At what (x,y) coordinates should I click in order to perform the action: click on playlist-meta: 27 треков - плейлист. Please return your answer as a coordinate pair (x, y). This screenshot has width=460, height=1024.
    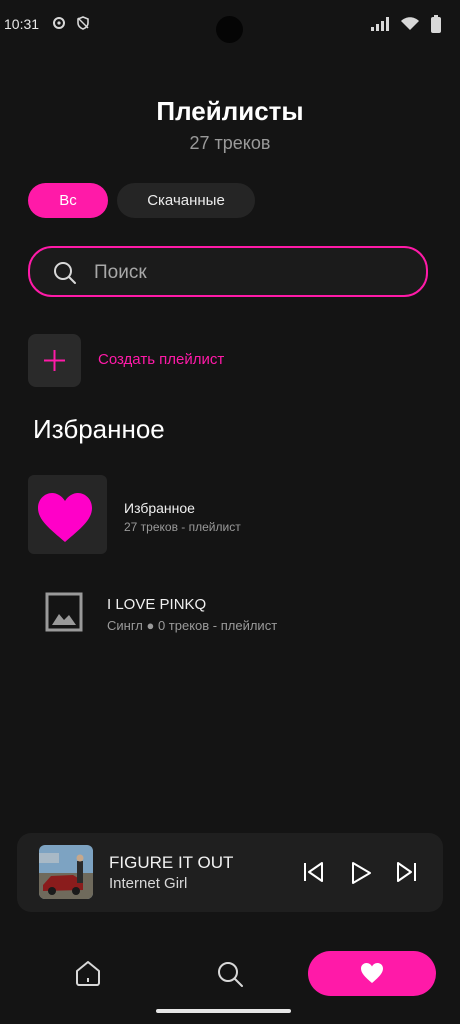
    Looking at the image, I should click on (182, 527).